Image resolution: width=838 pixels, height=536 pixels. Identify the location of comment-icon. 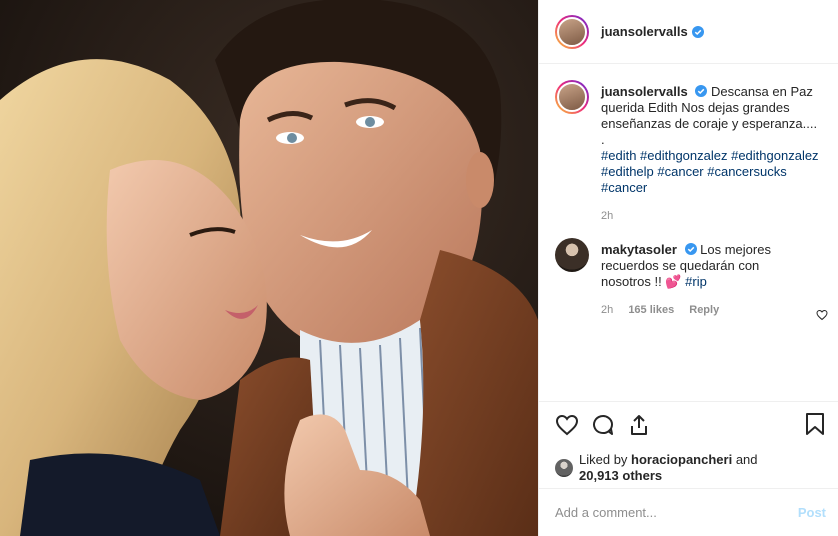
(603, 425).